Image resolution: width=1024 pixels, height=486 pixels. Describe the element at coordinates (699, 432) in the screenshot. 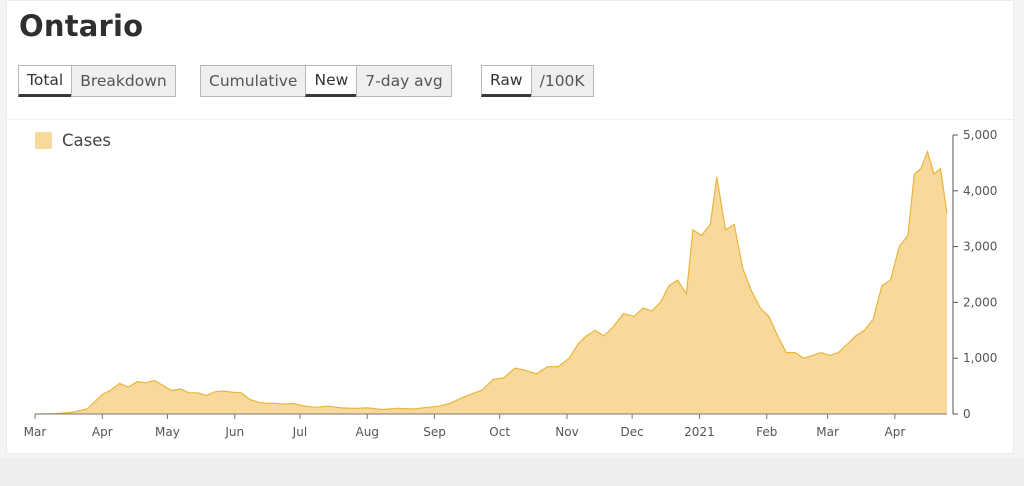

I see `x-tick-label: 2021` at that location.